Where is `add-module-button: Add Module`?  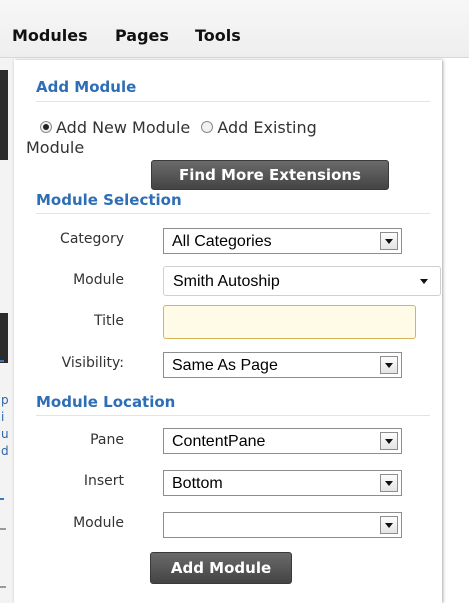 add-module-button: Add Module is located at coordinates (221, 568).